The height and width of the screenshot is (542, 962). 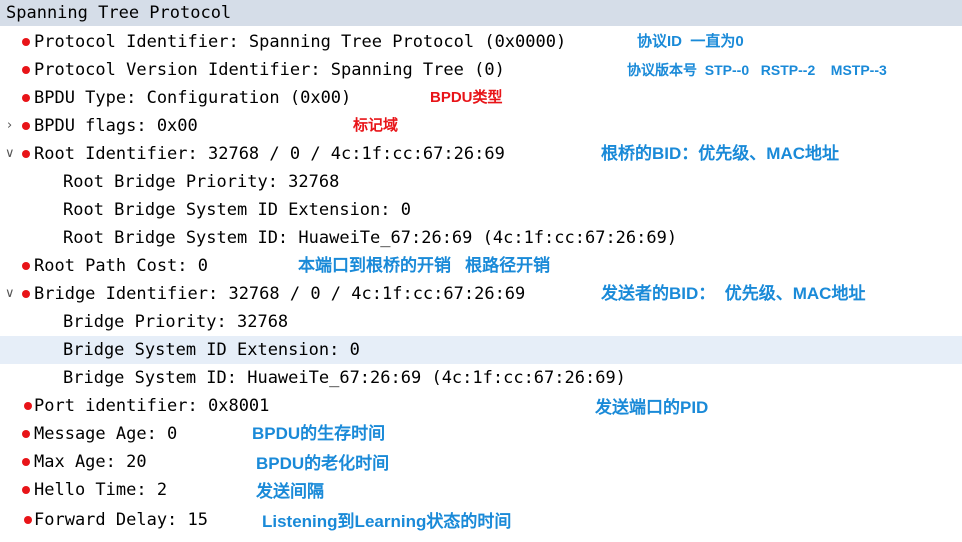 I want to click on root-bridge-sysid-ext-text: Root Bridge System ID Extension: 0, so click(x=237, y=210).